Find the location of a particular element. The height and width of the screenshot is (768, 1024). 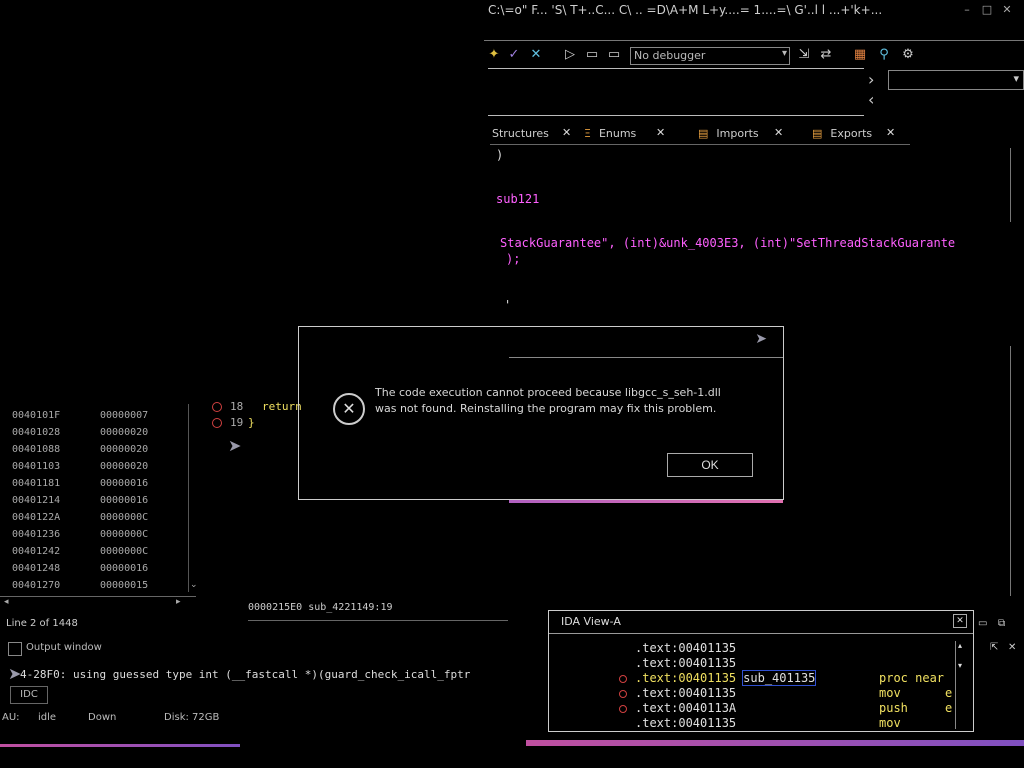

segment-select: ▾ is located at coordinates (956, 80).